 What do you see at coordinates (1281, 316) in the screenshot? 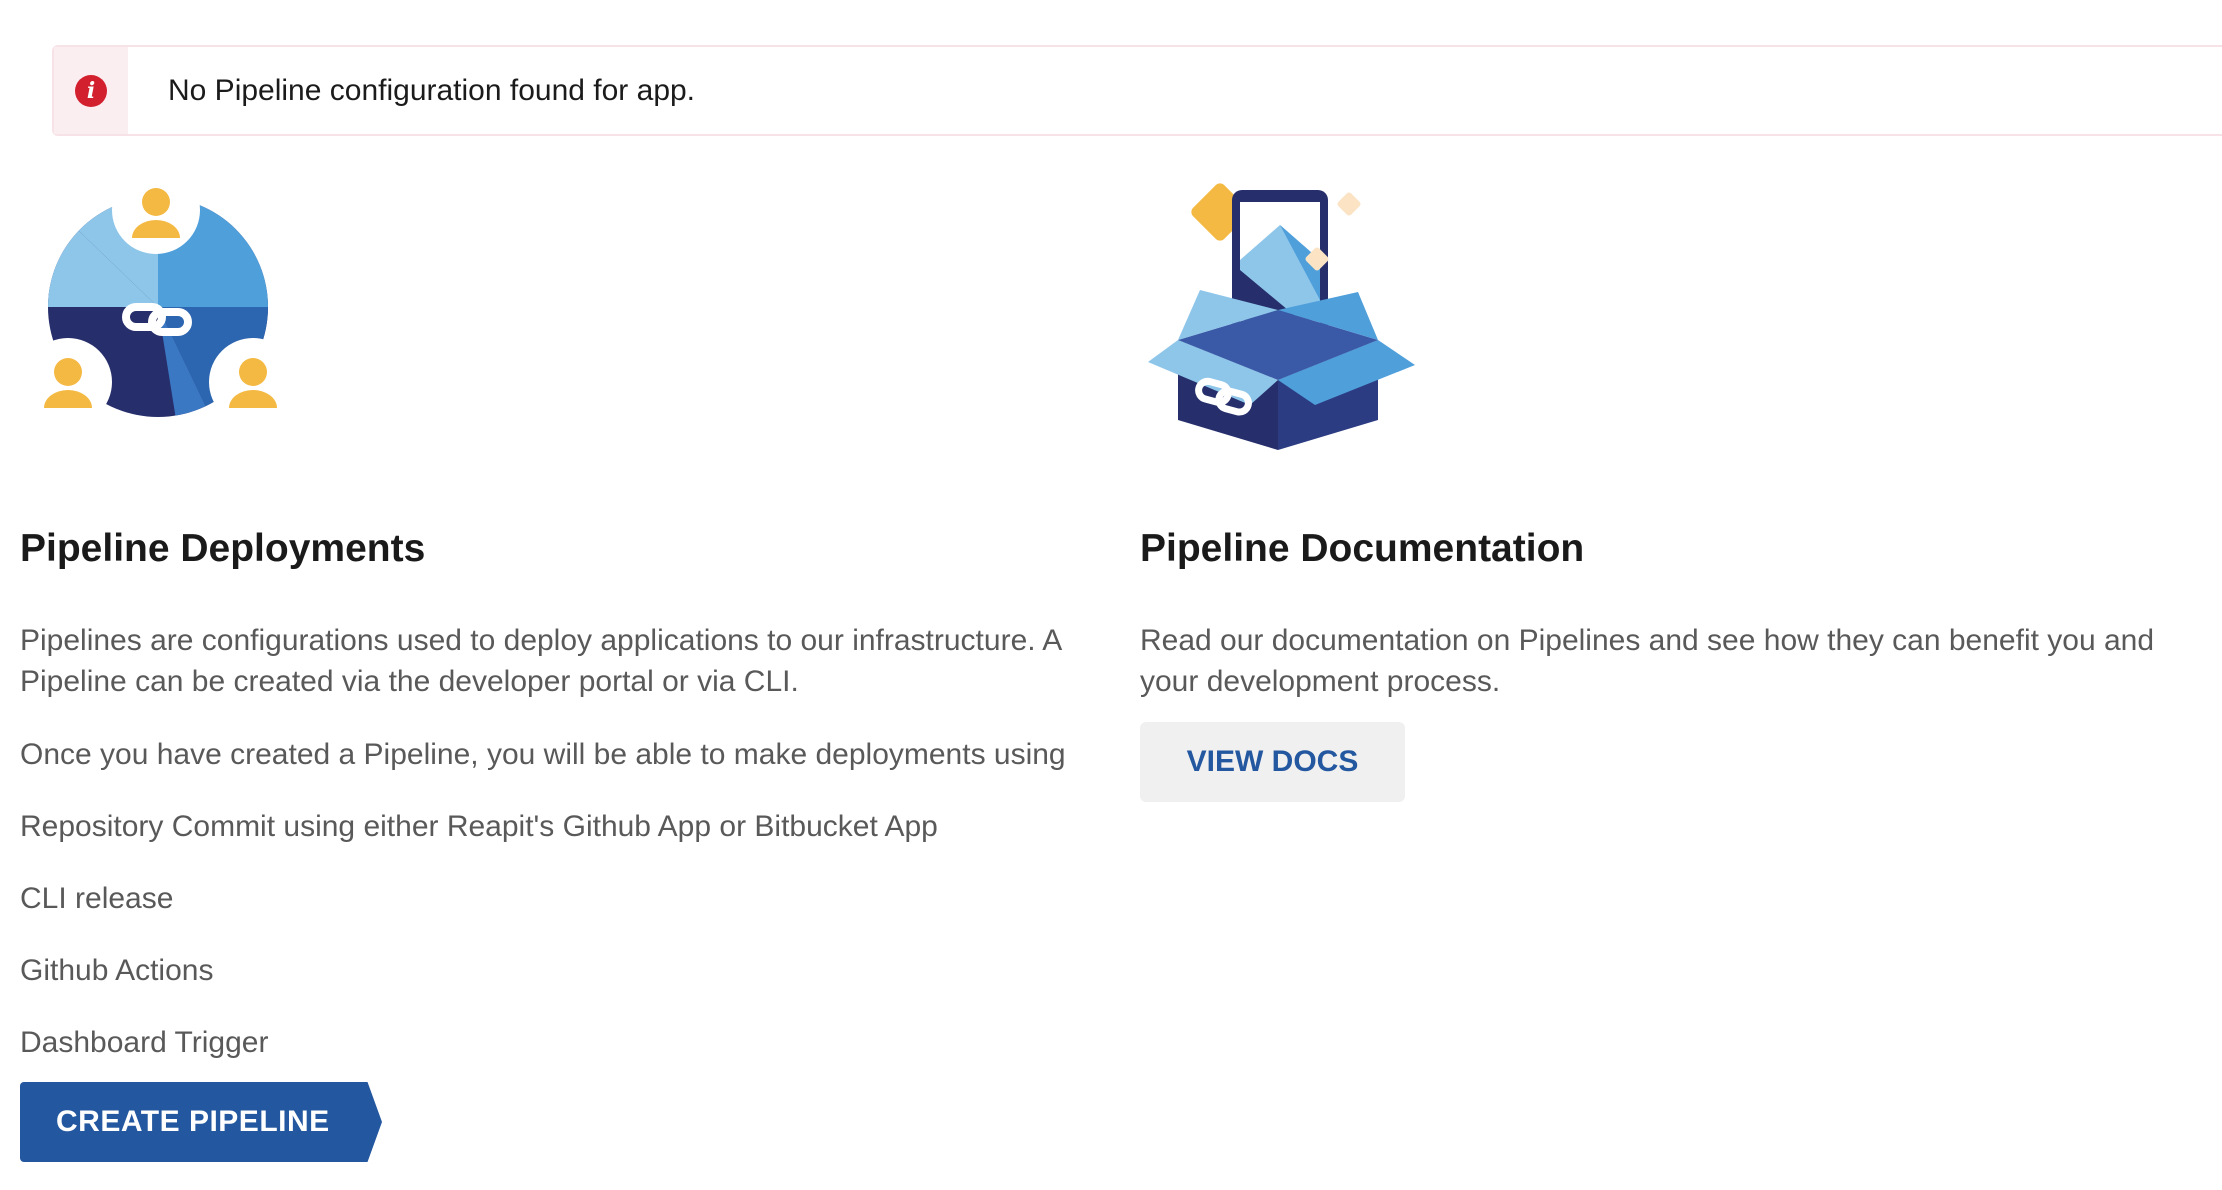
I see `box-phone-illustration` at bounding box center [1281, 316].